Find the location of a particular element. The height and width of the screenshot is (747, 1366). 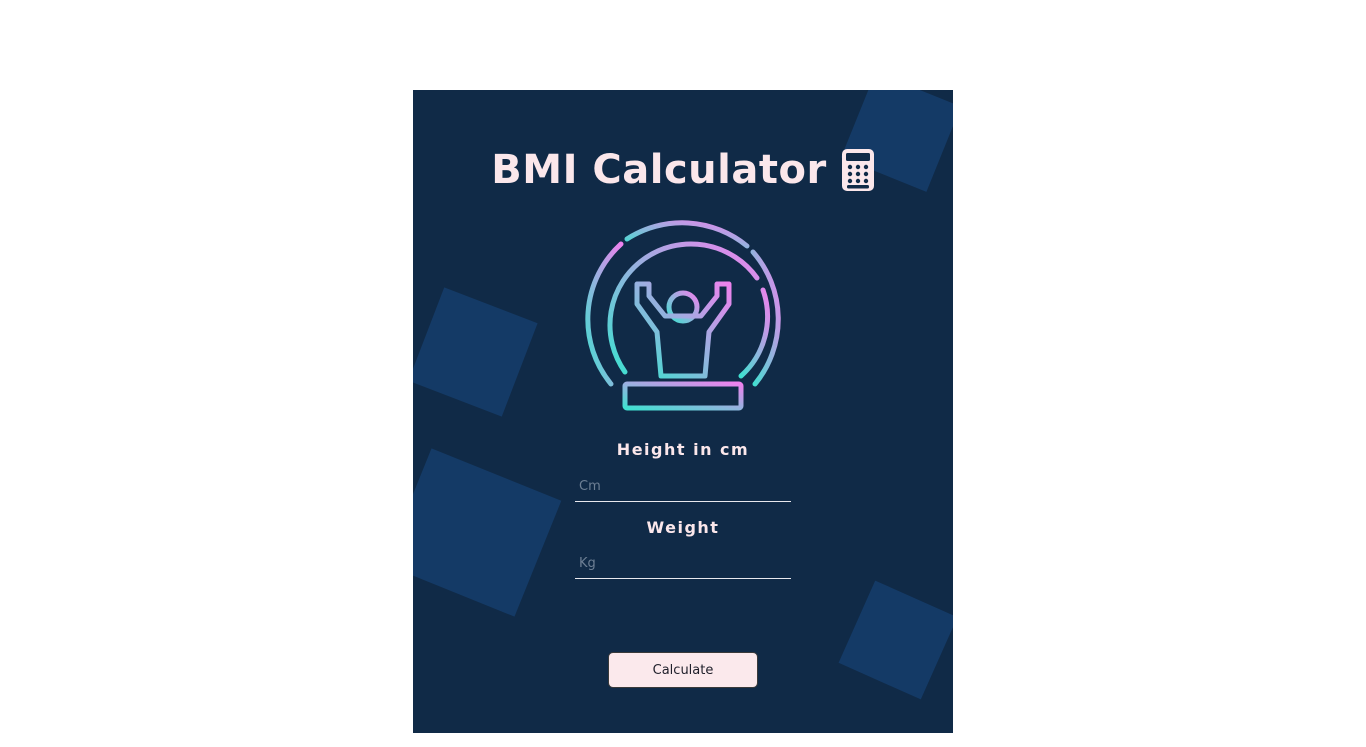

weight-label: Weight is located at coordinates (683, 527).